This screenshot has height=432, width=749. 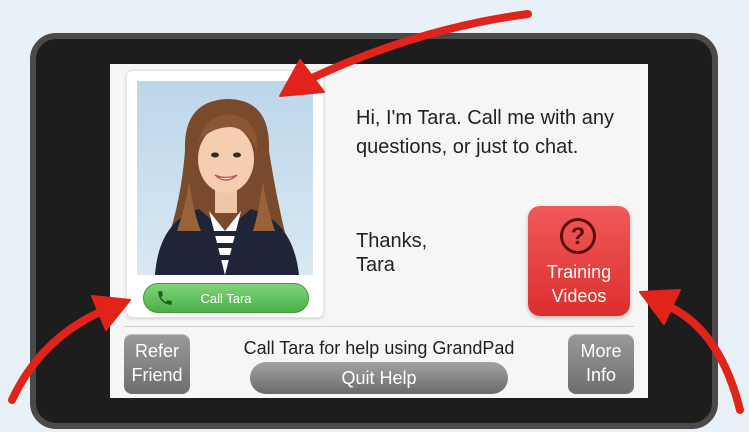 What do you see at coordinates (379, 348) in the screenshot?
I see `help-text: Call Tara for help using GrandPad` at bounding box center [379, 348].